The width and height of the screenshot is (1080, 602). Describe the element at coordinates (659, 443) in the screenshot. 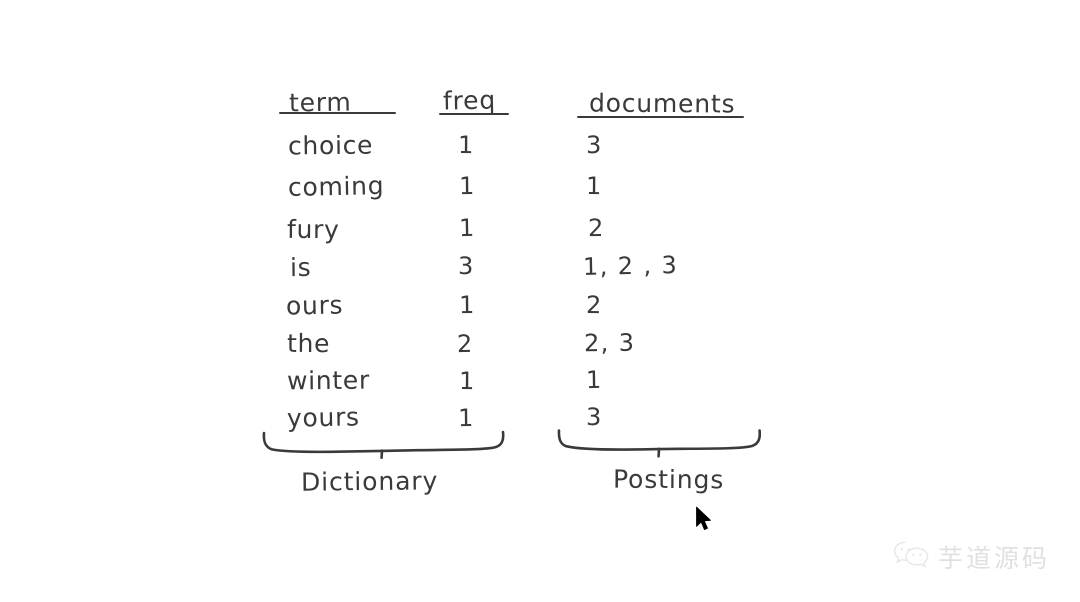

I see `postings-brace` at that location.